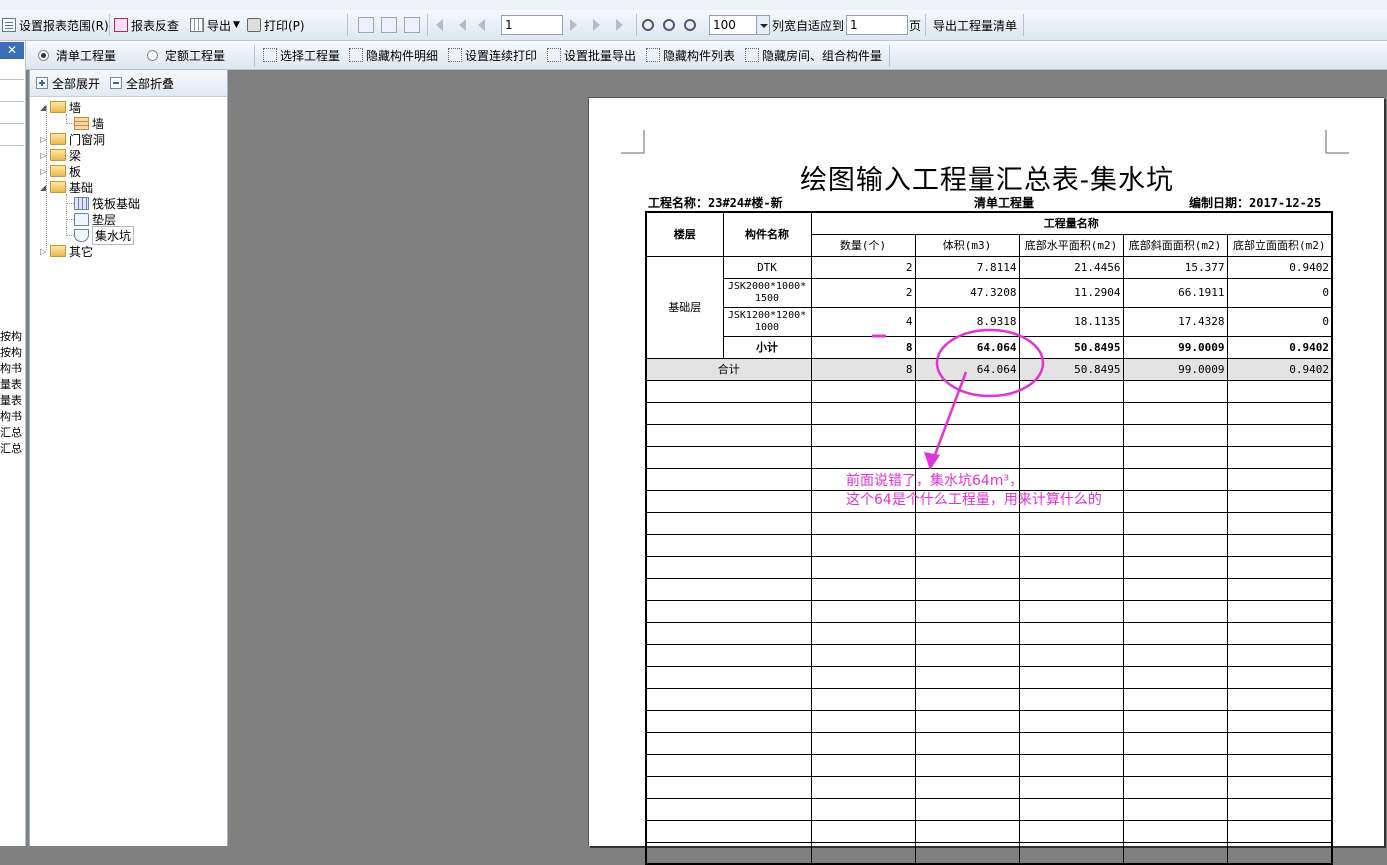  Describe the element at coordinates (690, 25) in the screenshot. I see `zoom-icon` at that location.